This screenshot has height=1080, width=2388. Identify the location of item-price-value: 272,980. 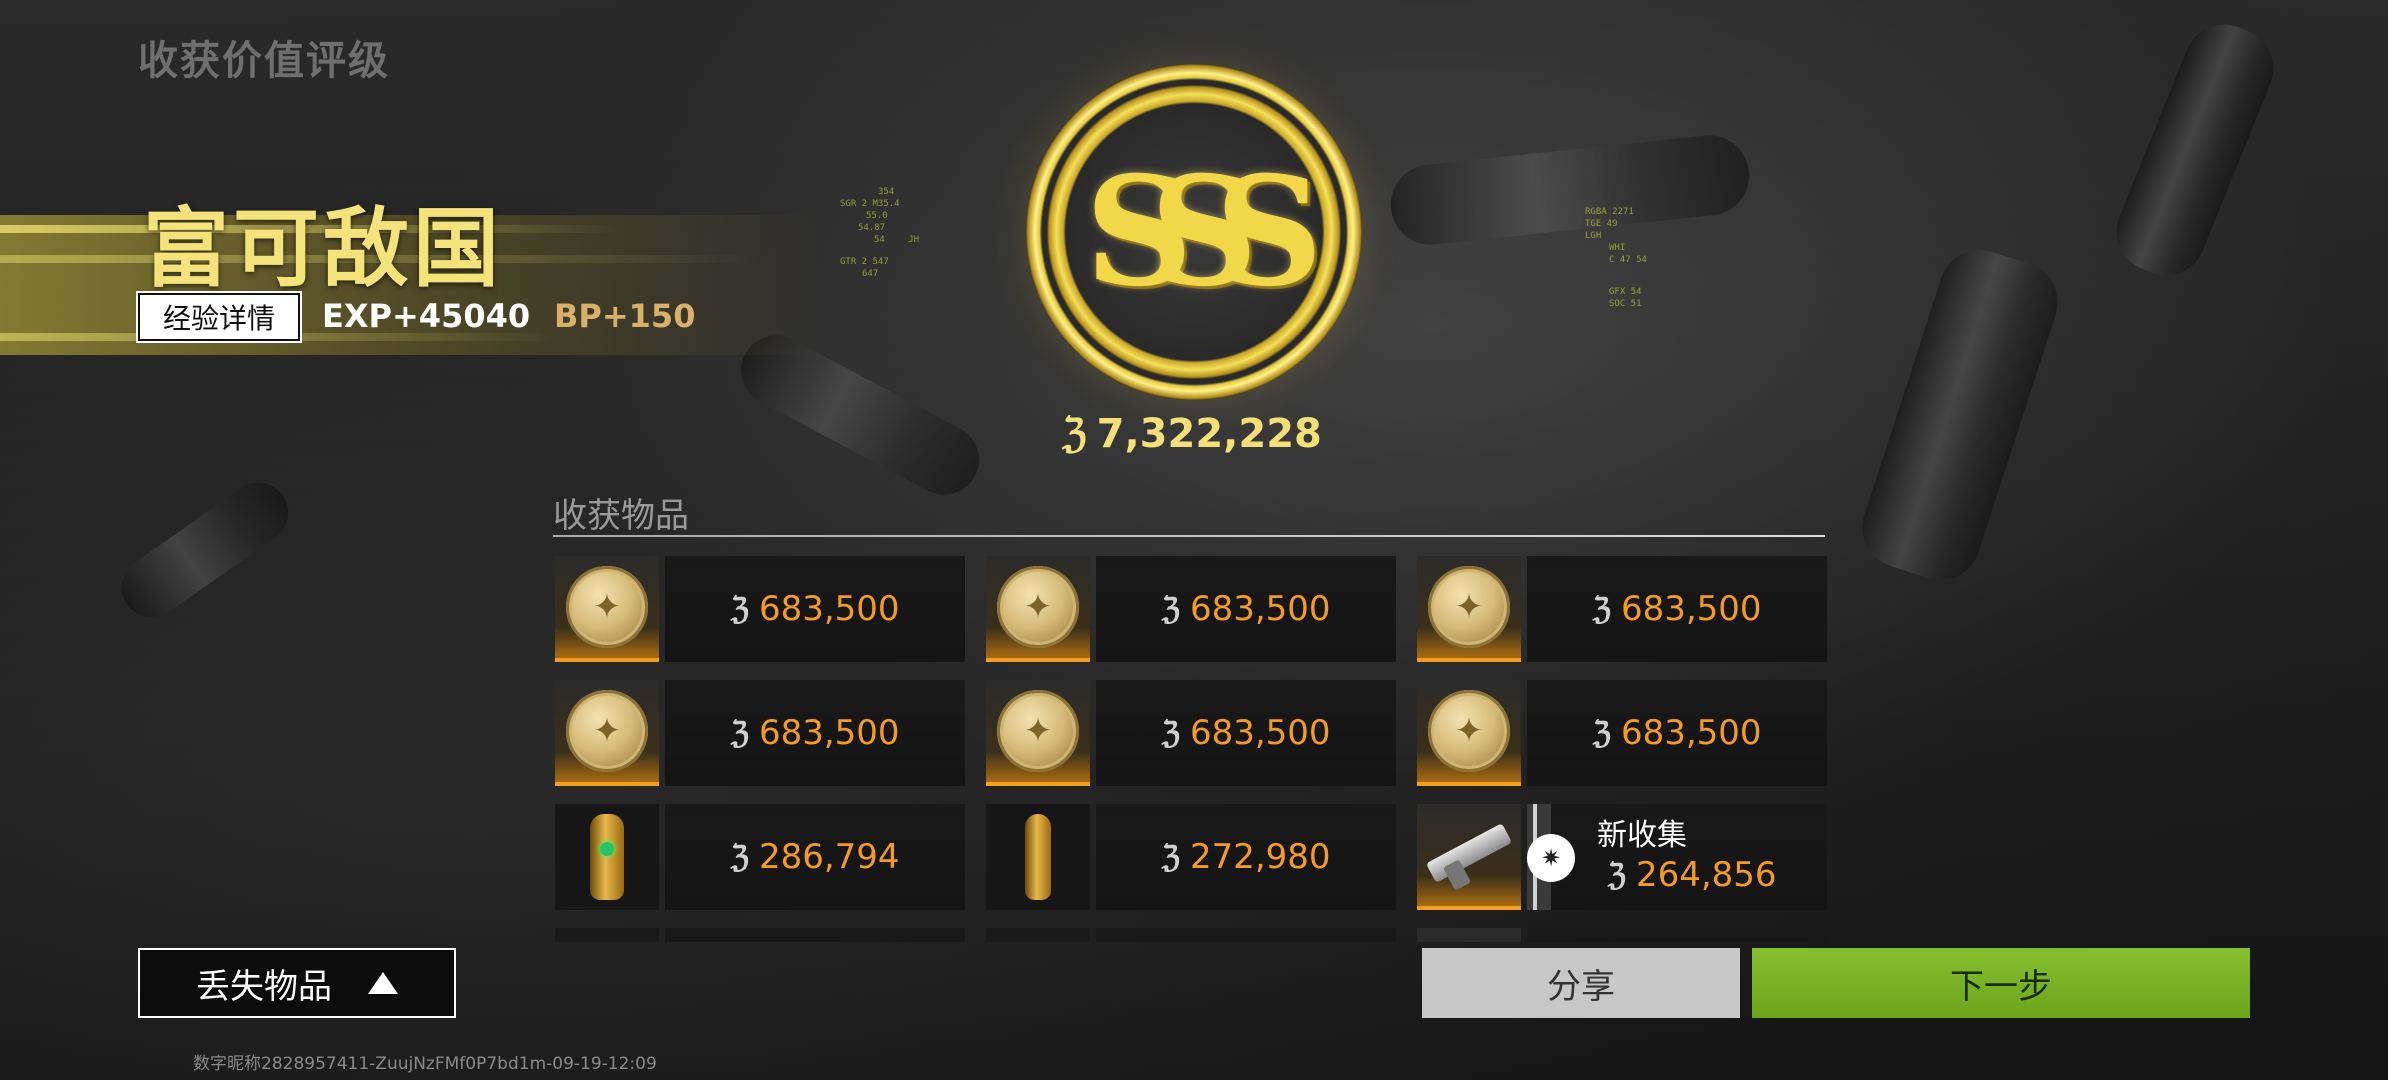
(1260, 857).